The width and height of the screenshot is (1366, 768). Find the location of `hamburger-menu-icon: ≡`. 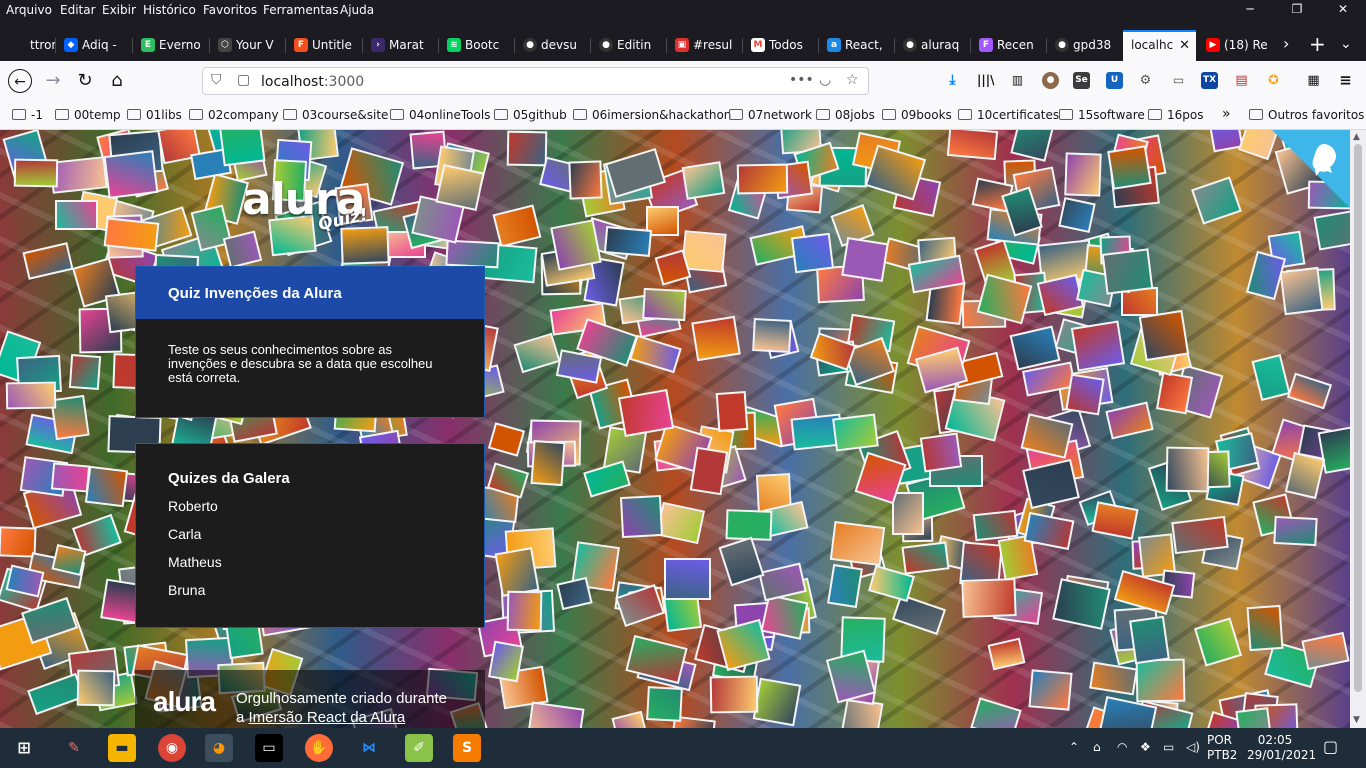

hamburger-menu-icon: ≡ is located at coordinates (1345, 80).